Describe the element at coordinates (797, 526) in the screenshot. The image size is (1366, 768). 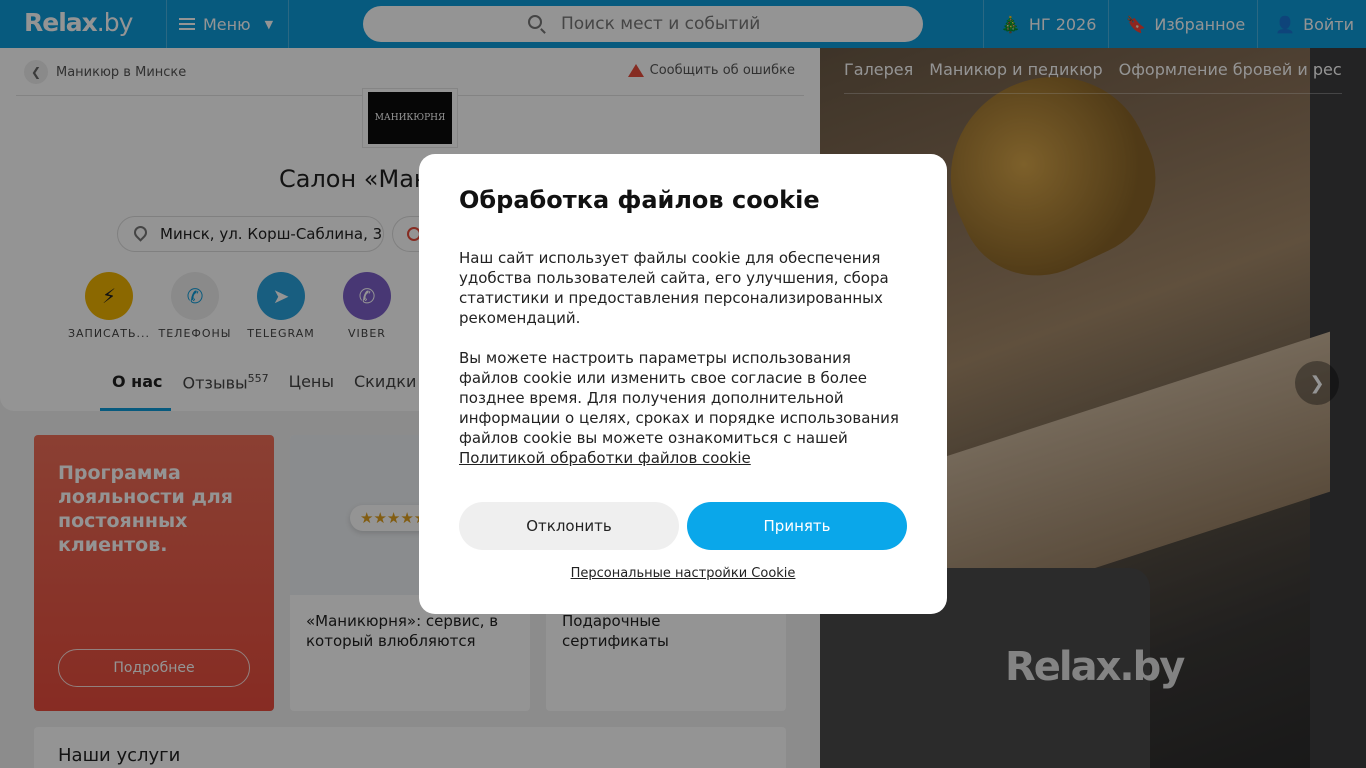
I see `accept-button: Принять` at that location.